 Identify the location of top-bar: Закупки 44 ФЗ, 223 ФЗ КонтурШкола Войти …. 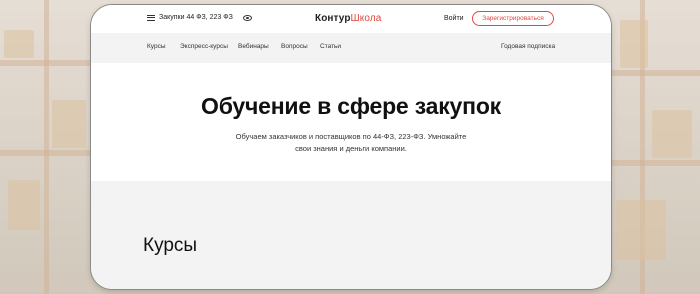
(351, 19).